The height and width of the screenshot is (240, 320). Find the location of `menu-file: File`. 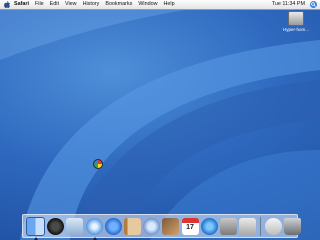

menu-file: File is located at coordinates (39, 4).